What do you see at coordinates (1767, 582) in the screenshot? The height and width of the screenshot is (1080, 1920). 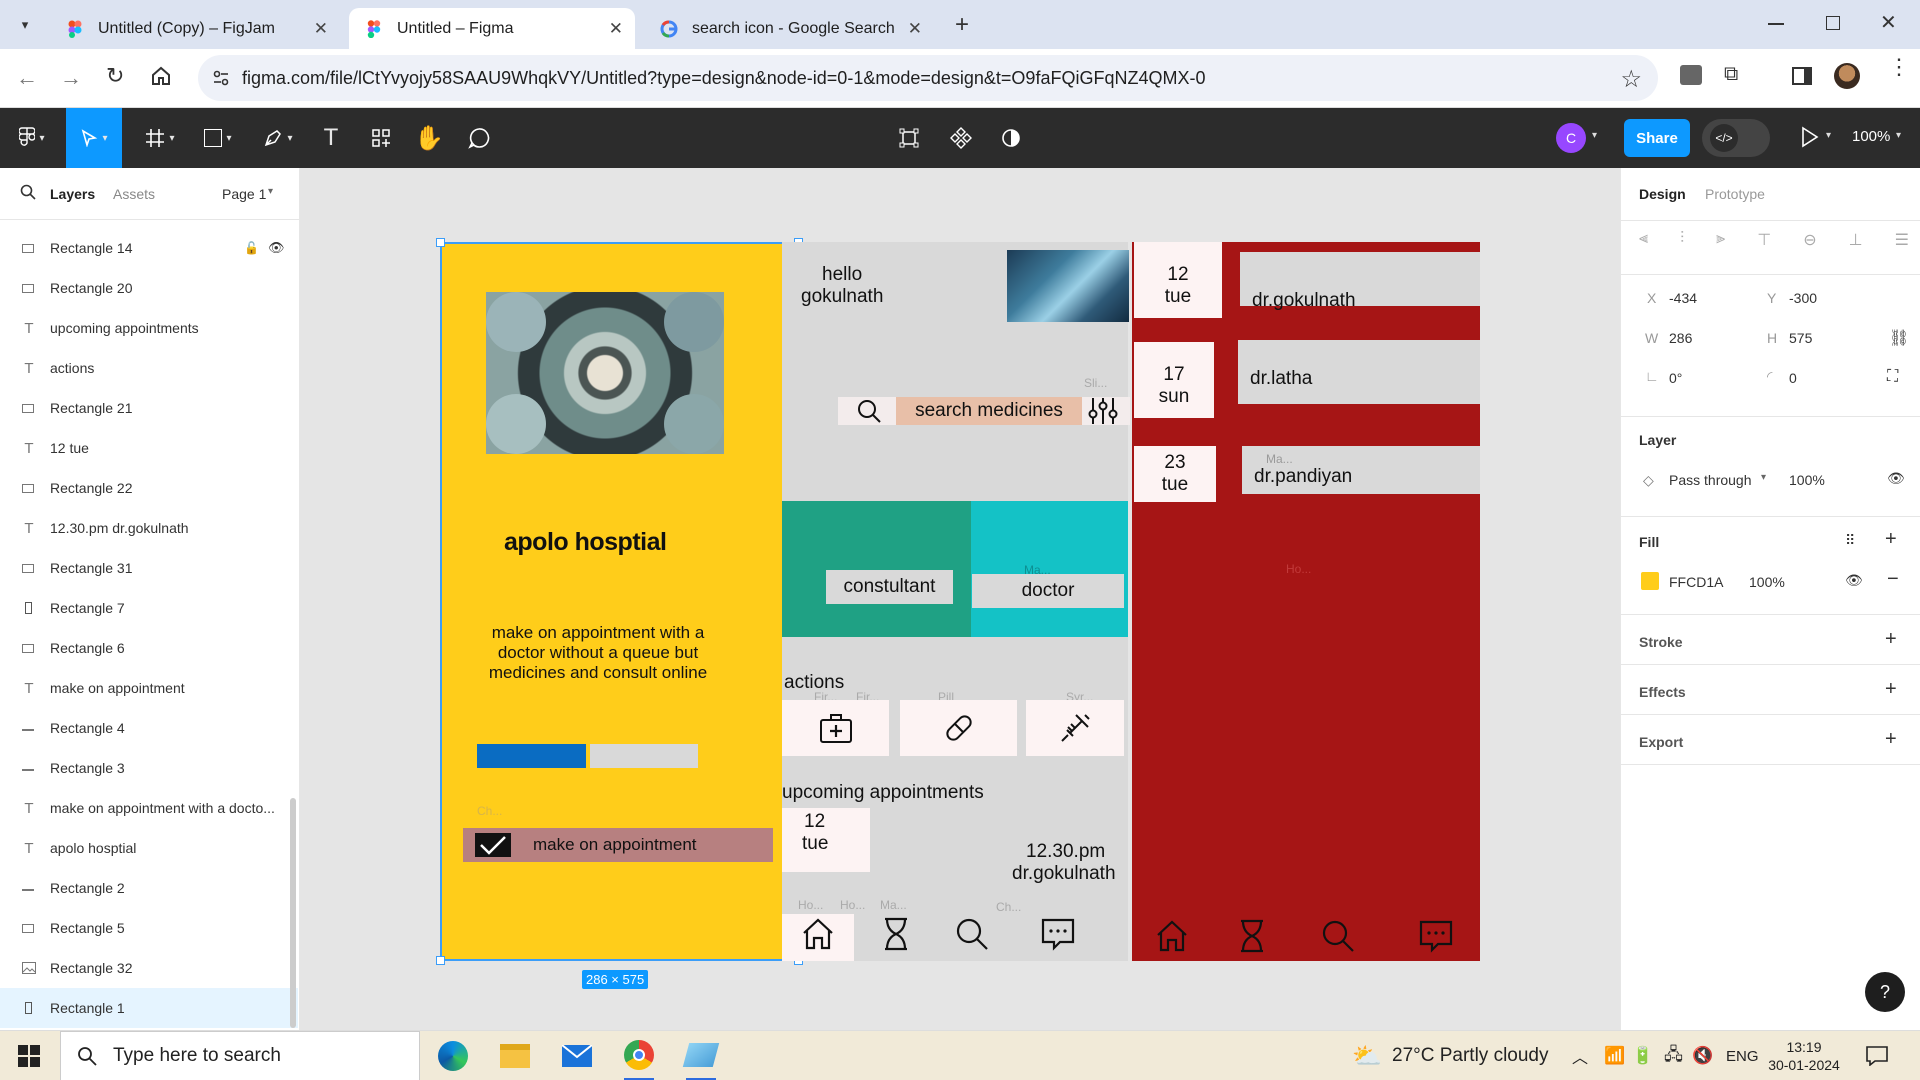 I see `fill-opacity-field: 100%` at bounding box center [1767, 582].